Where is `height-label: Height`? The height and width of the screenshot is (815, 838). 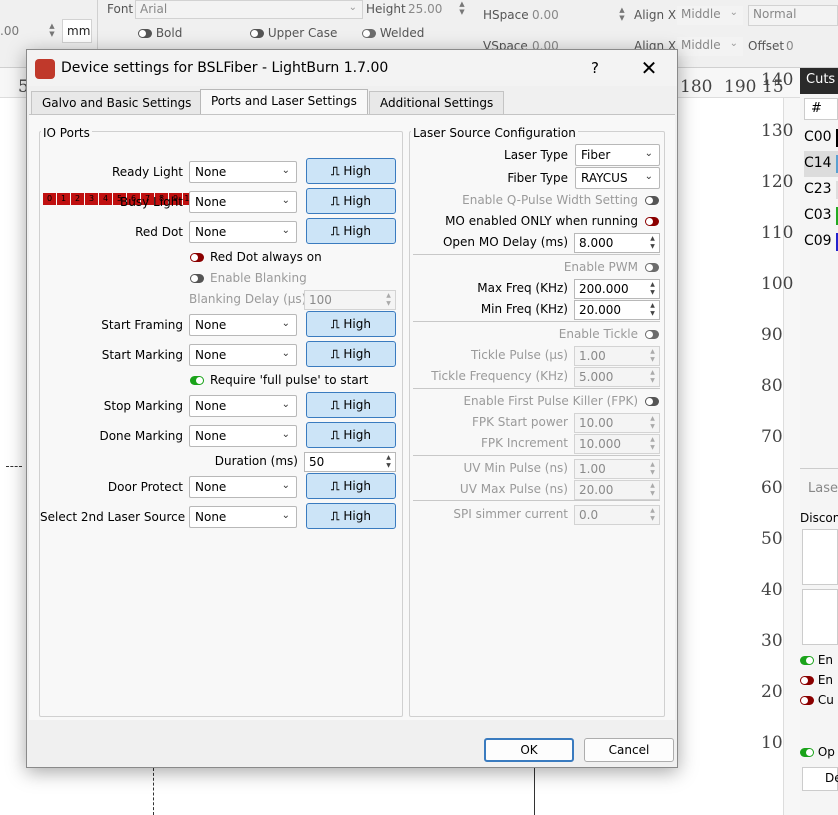
height-label: Height is located at coordinates (386, 9).